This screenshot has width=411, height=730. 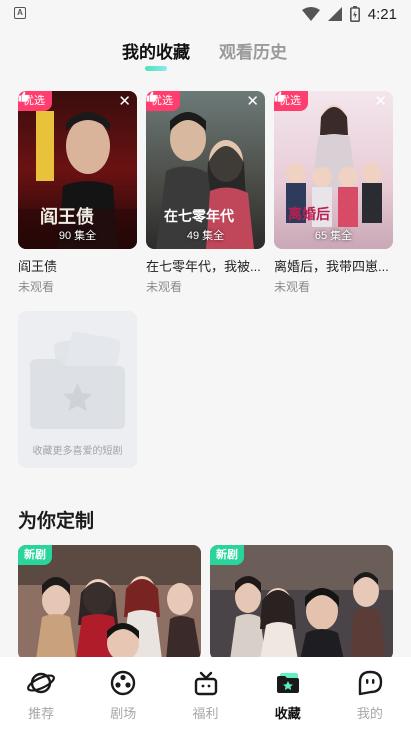 I want to click on poster-image: 在七零年代 优选 ✕ 49 集全, so click(x=205, y=170).